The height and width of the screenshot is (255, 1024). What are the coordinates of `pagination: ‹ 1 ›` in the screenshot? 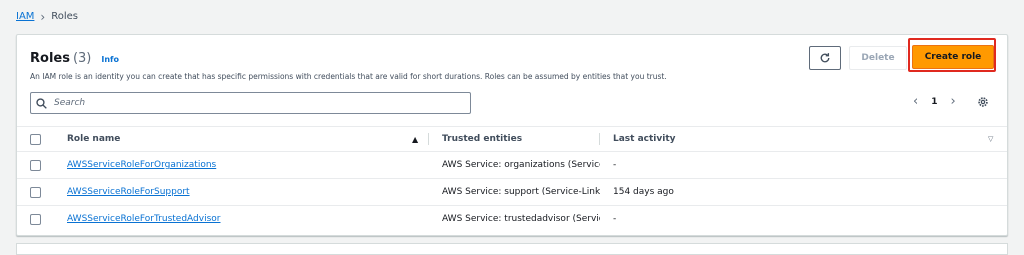 It's located at (934, 102).